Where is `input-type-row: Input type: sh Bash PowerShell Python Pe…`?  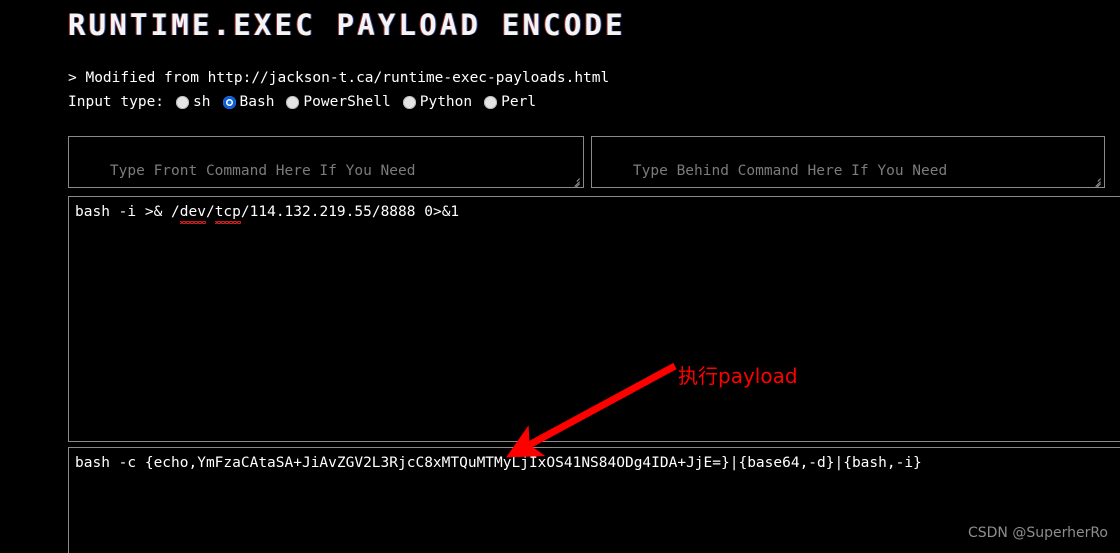 input-type-row: Input type: sh Bash PowerShell Python Pe… is located at coordinates (308, 102).